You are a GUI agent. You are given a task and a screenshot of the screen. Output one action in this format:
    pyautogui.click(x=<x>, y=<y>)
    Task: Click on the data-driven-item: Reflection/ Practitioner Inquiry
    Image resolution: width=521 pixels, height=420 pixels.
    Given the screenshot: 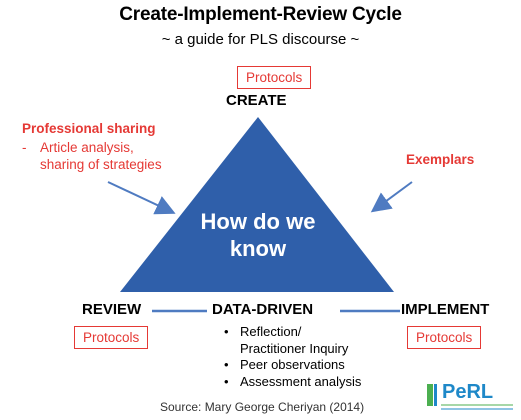 What is the action you would take?
    pyautogui.click(x=292, y=340)
    